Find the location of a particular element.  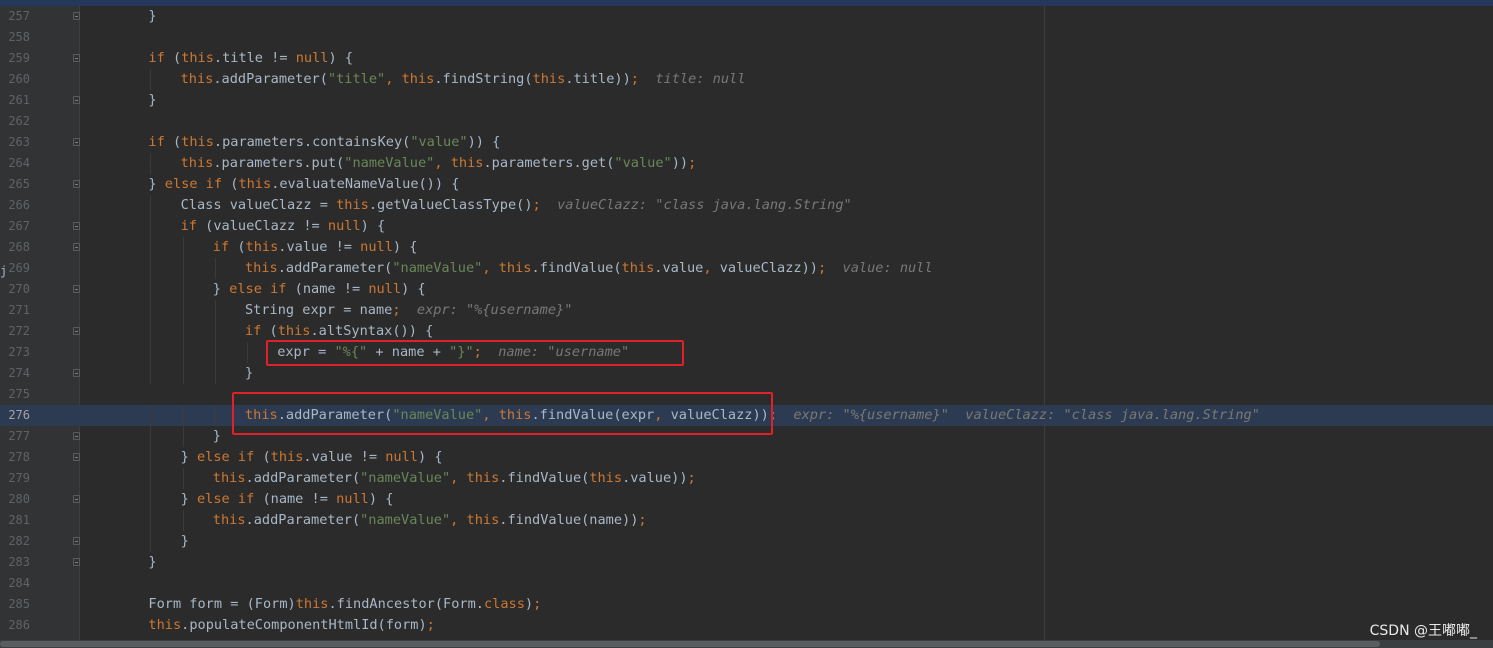

line-number: 263 is located at coordinates (15, 142).